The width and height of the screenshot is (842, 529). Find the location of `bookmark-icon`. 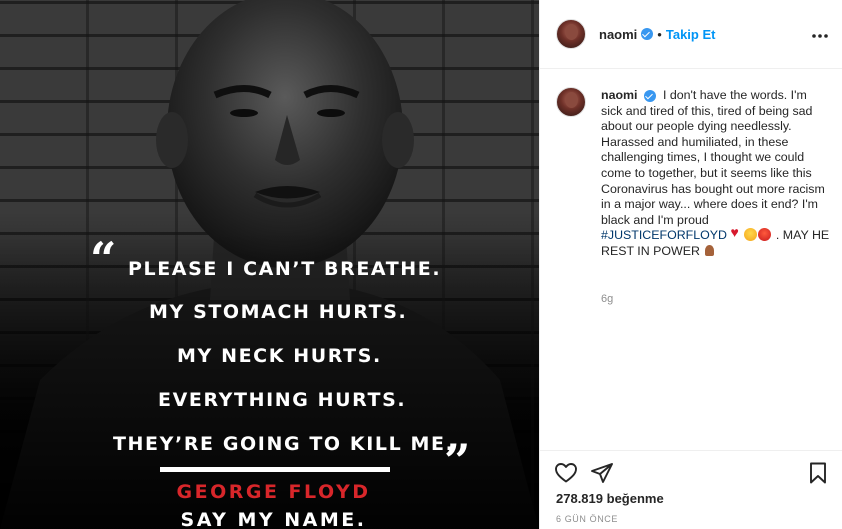

bookmark-icon is located at coordinates (818, 473).